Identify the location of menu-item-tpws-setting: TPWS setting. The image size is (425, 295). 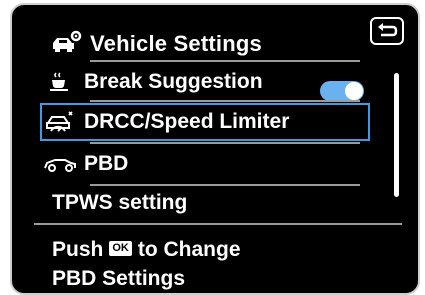
(119, 203).